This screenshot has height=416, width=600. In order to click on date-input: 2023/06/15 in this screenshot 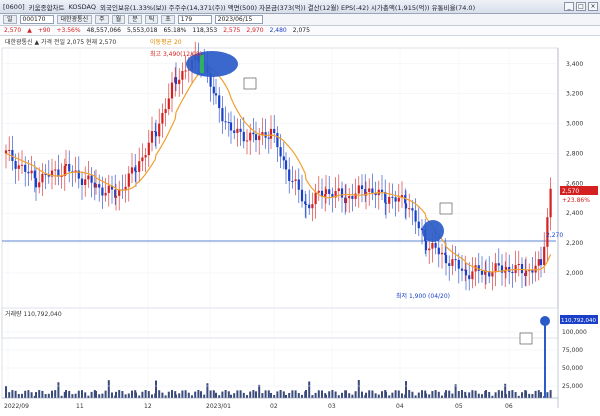, I will do `click(238, 19)`.